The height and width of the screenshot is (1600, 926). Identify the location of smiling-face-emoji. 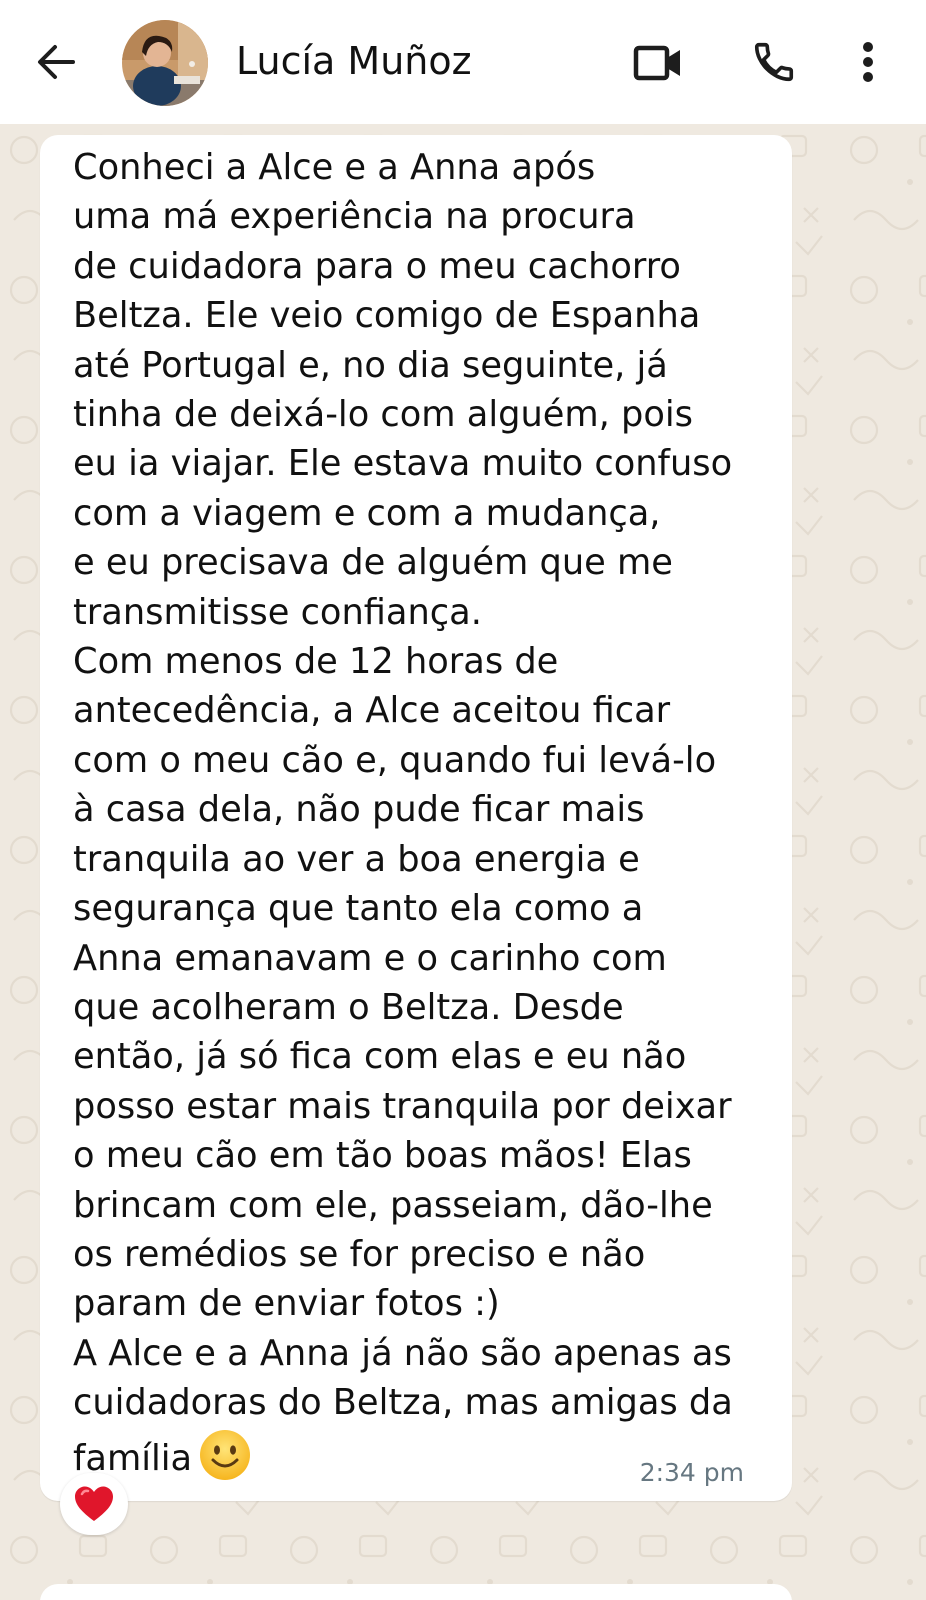
(225, 1454).